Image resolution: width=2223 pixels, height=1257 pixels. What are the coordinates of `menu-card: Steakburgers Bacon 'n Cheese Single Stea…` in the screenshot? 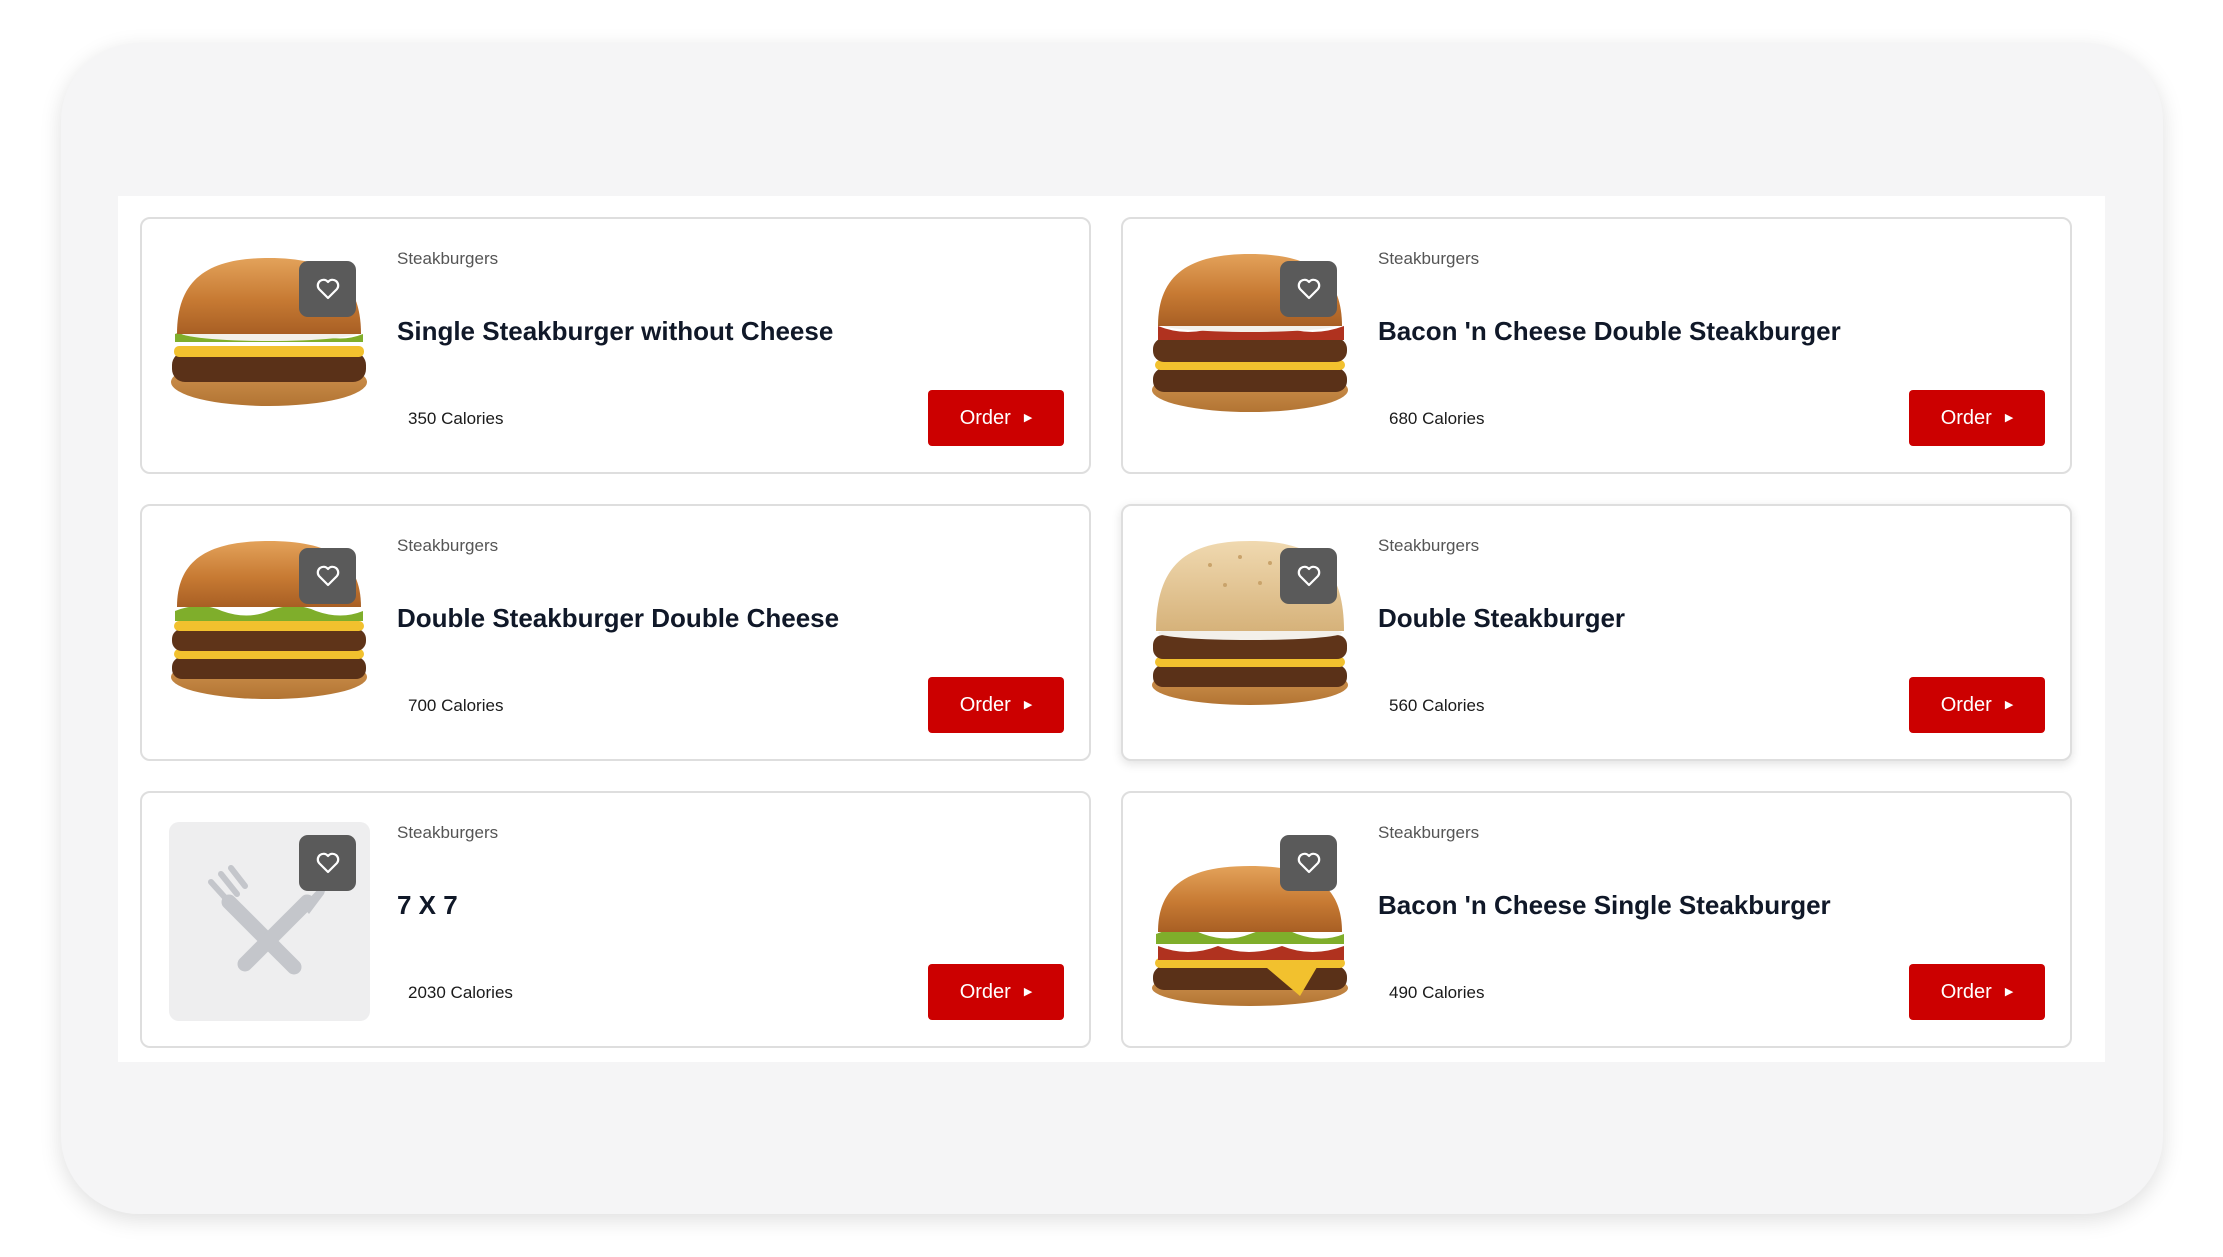 It's located at (1596, 919).